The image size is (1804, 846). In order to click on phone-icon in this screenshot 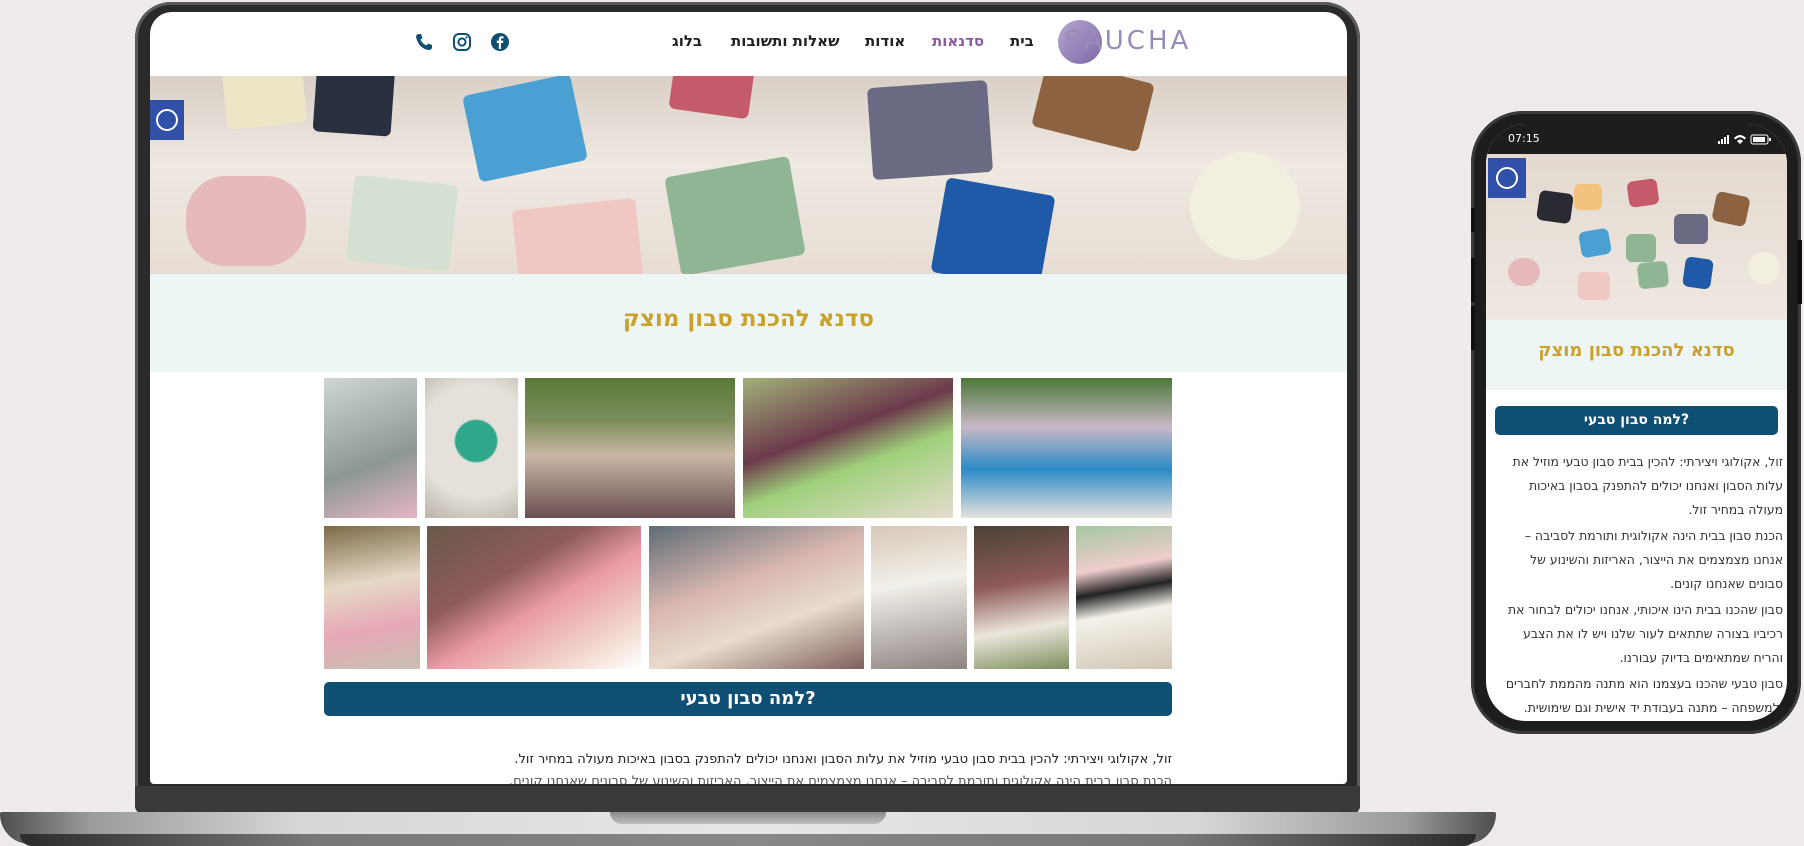, I will do `click(424, 42)`.